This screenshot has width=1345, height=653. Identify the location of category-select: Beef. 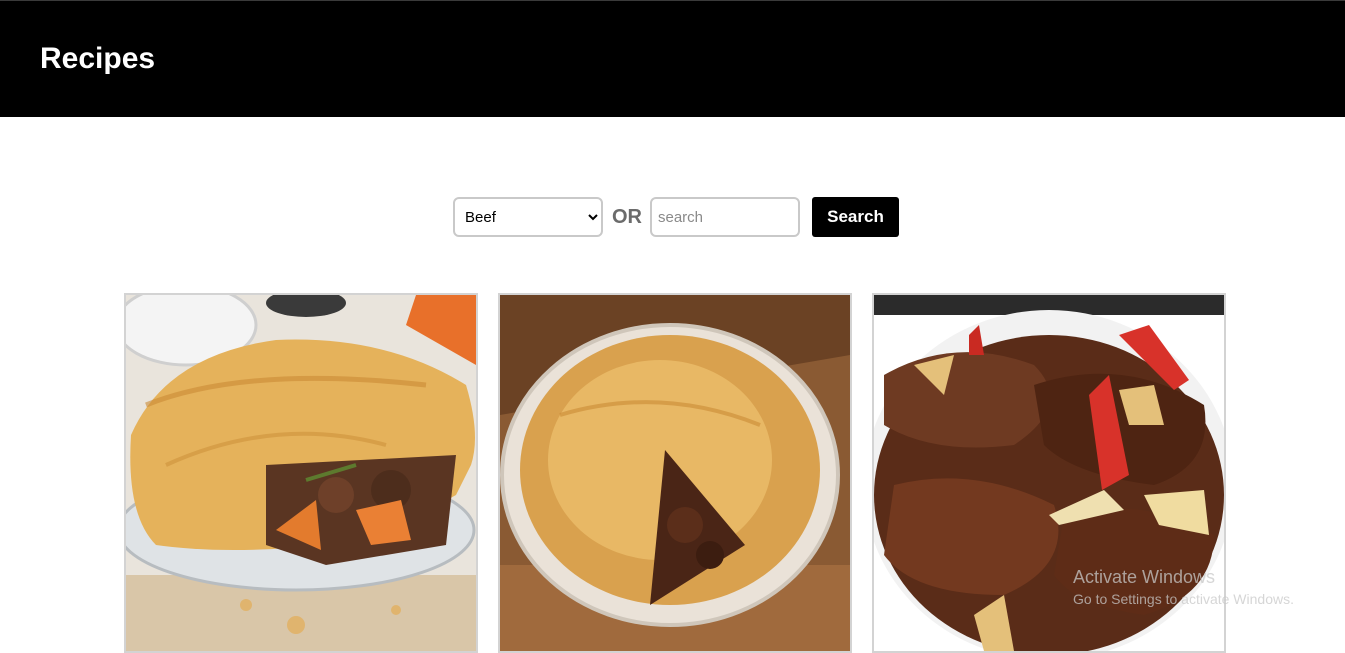
(528, 217).